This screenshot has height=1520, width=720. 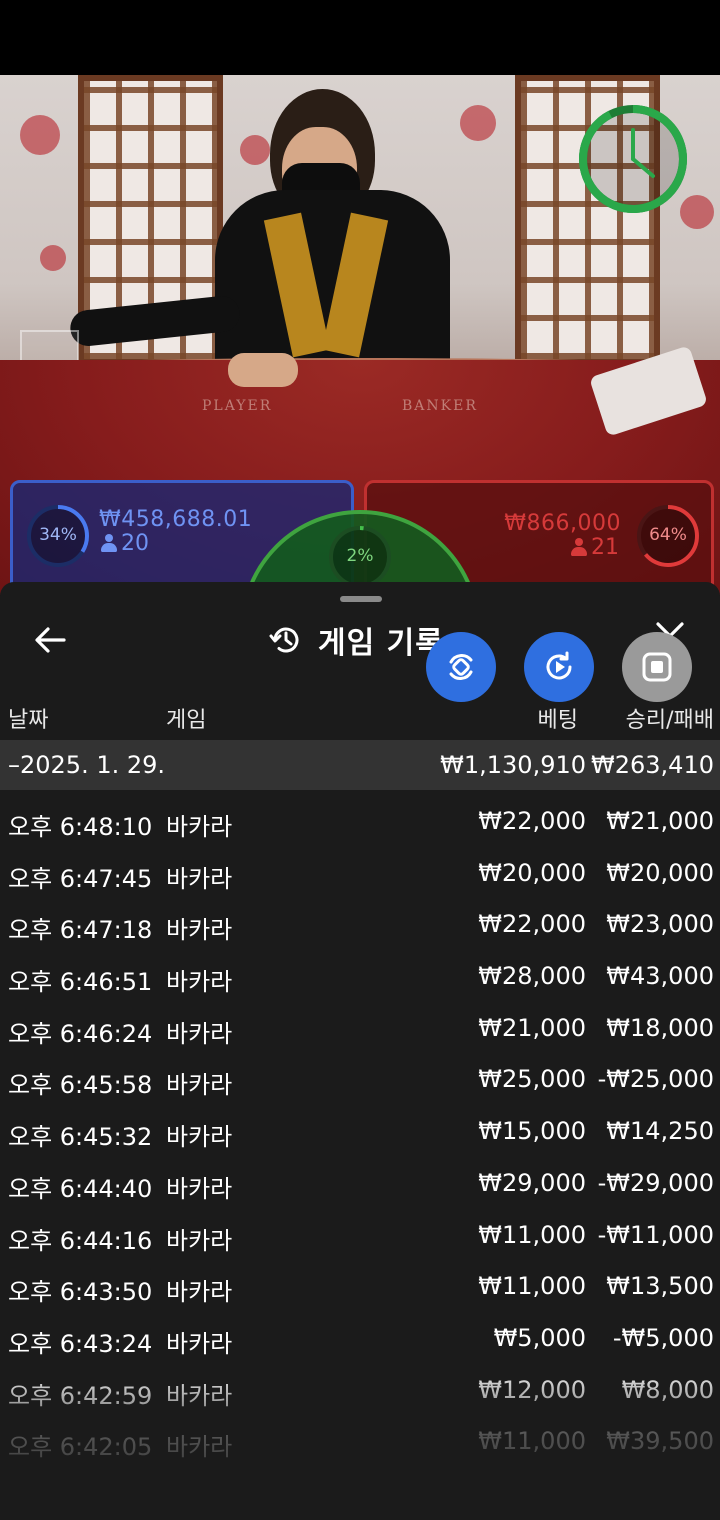 I want to click on history-row: 오후 6:43:50 바카라 ₩11,000 ₩13,500, so click(x=360, y=1285).